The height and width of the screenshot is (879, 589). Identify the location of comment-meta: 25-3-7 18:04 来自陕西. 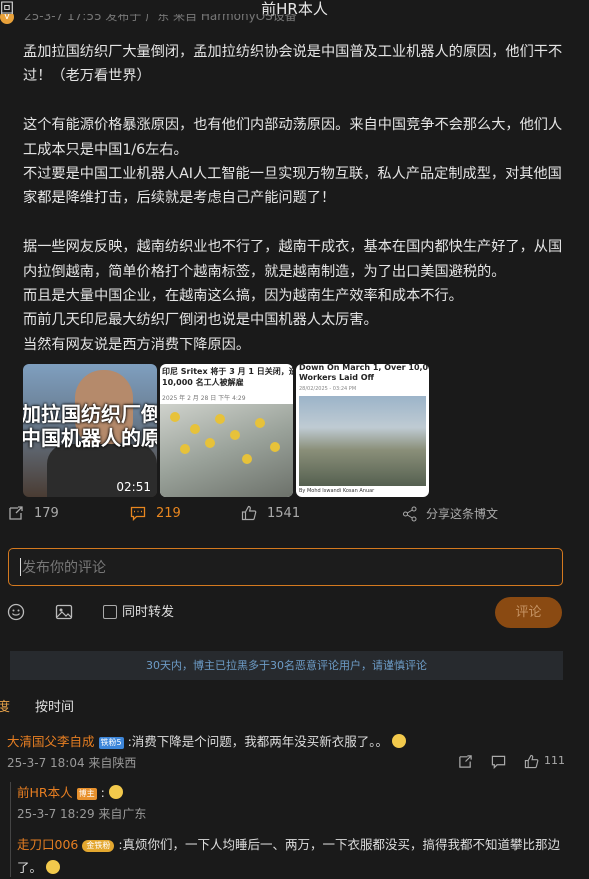
(72, 763).